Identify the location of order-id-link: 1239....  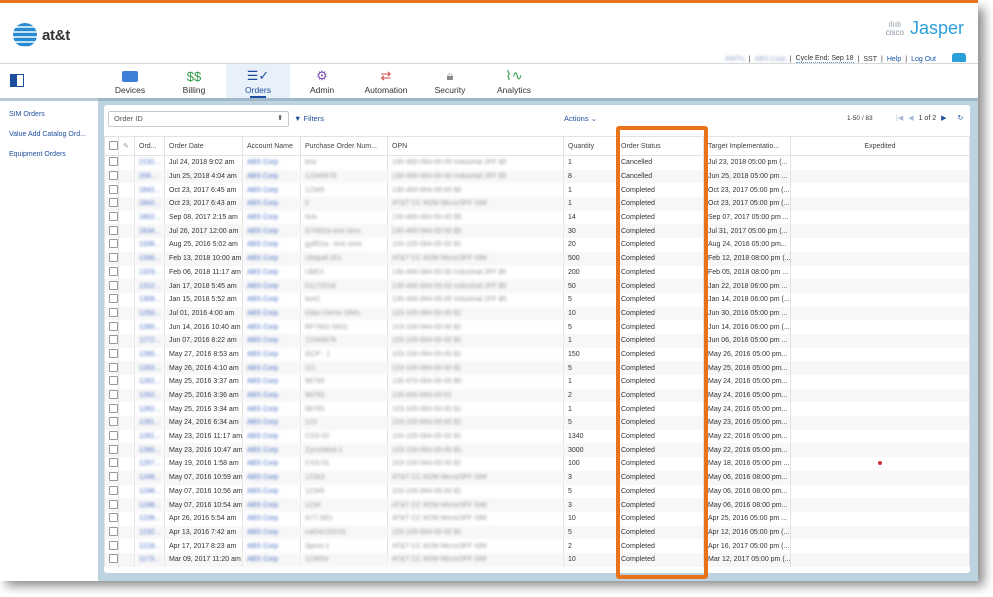
(149, 518).